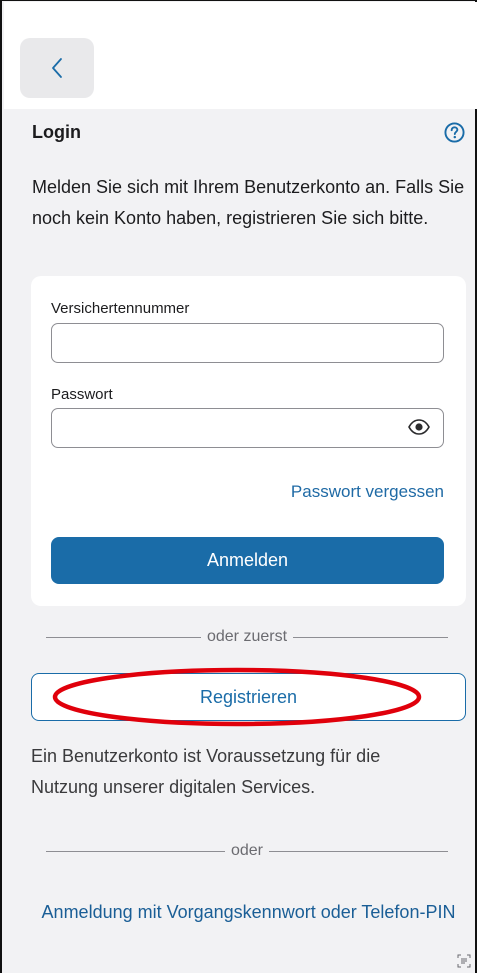 Image resolution: width=477 pixels, height=973 pixels. Describe the element at coordinates (247, 428) in the screenshot. I see `password-input` at that location.